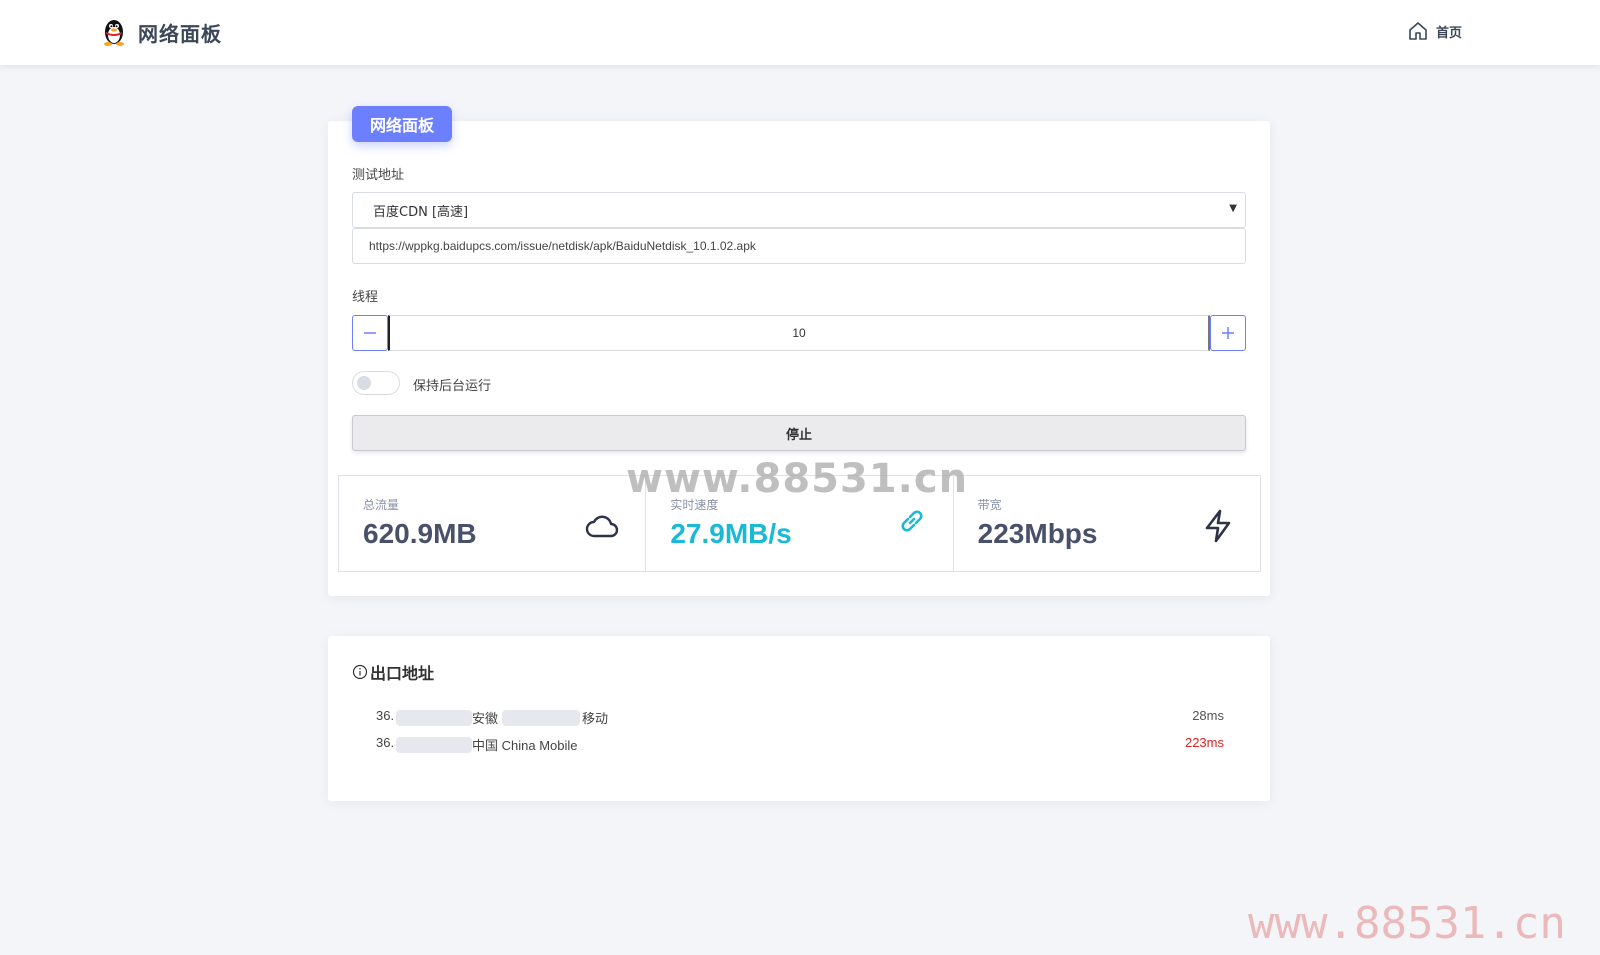 Image resolution: width=1600 pixels, height=955 pixels. What do you see at coordinates (1037, 533) in the screenshot?
I see `stat-value: 223Mbps` at bounding box center [1037, 533].